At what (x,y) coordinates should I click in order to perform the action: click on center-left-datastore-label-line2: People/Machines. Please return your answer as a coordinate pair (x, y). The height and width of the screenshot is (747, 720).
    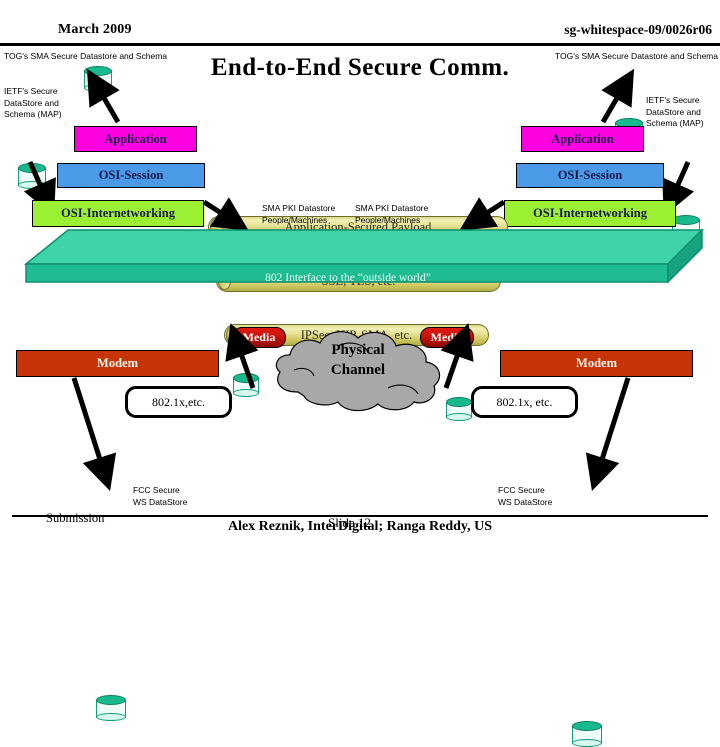
    Looking at the image, I should click on (295, 220).